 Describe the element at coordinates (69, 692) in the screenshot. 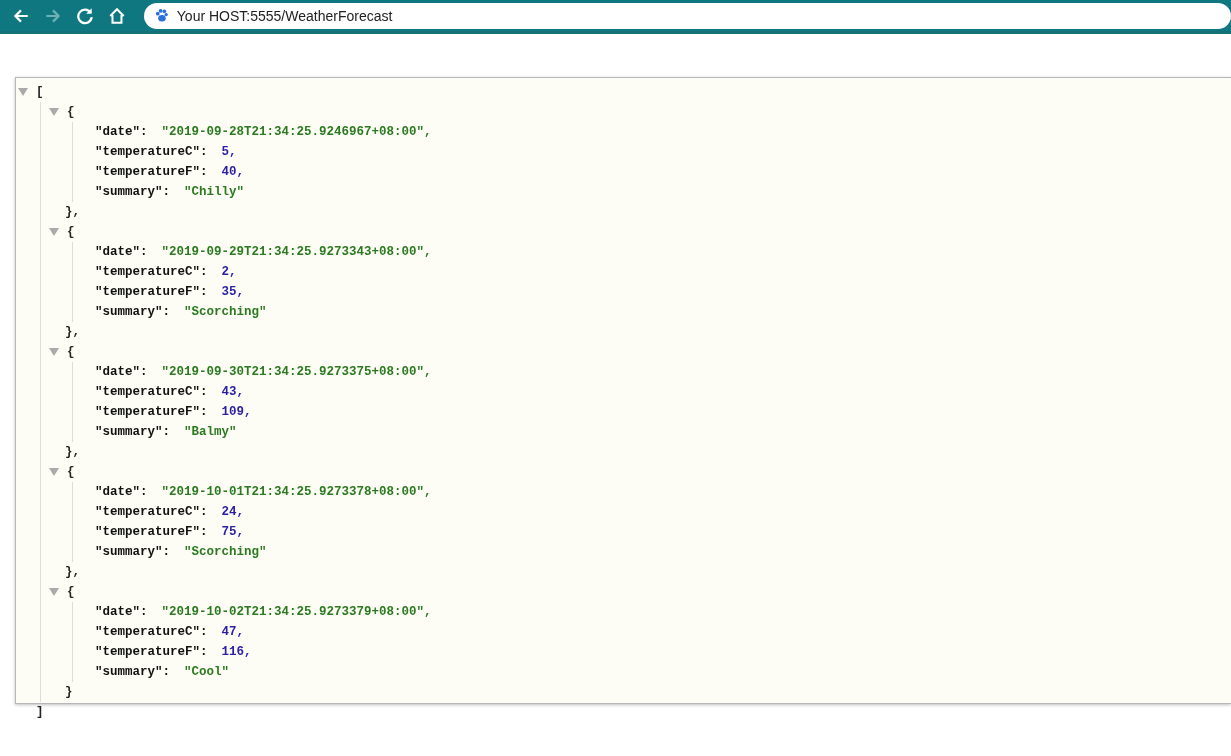

I see `close-brace: }` at that location.